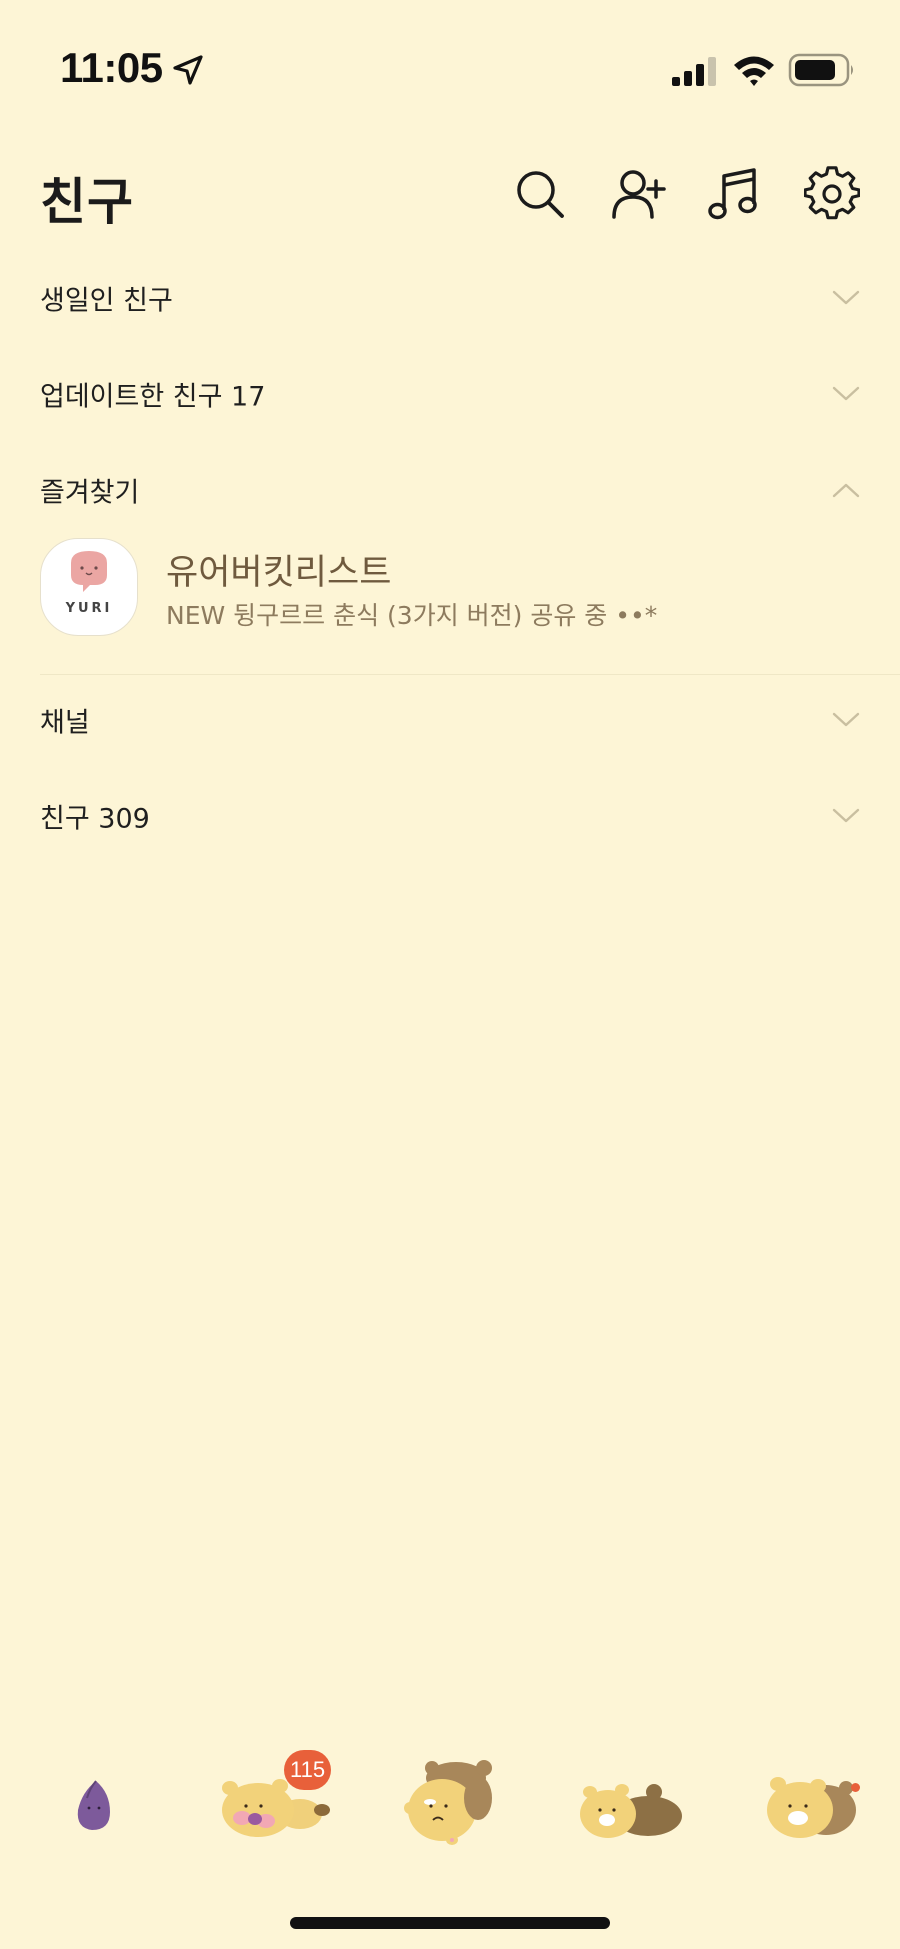 This screenshot has width=900, height=1949. I want to click on status-bar: 11:05, so click(450, 70).